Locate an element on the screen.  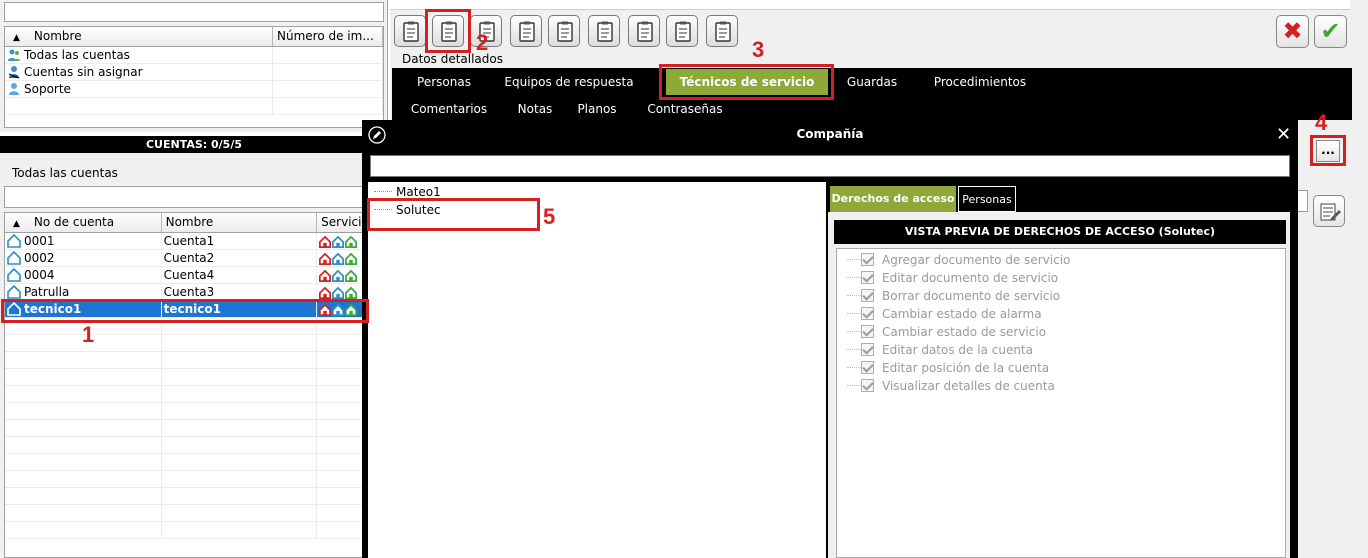
accounts-grid-header: ▲ No de cuenta Nombre Servicio is located at coordinates (196, 223).